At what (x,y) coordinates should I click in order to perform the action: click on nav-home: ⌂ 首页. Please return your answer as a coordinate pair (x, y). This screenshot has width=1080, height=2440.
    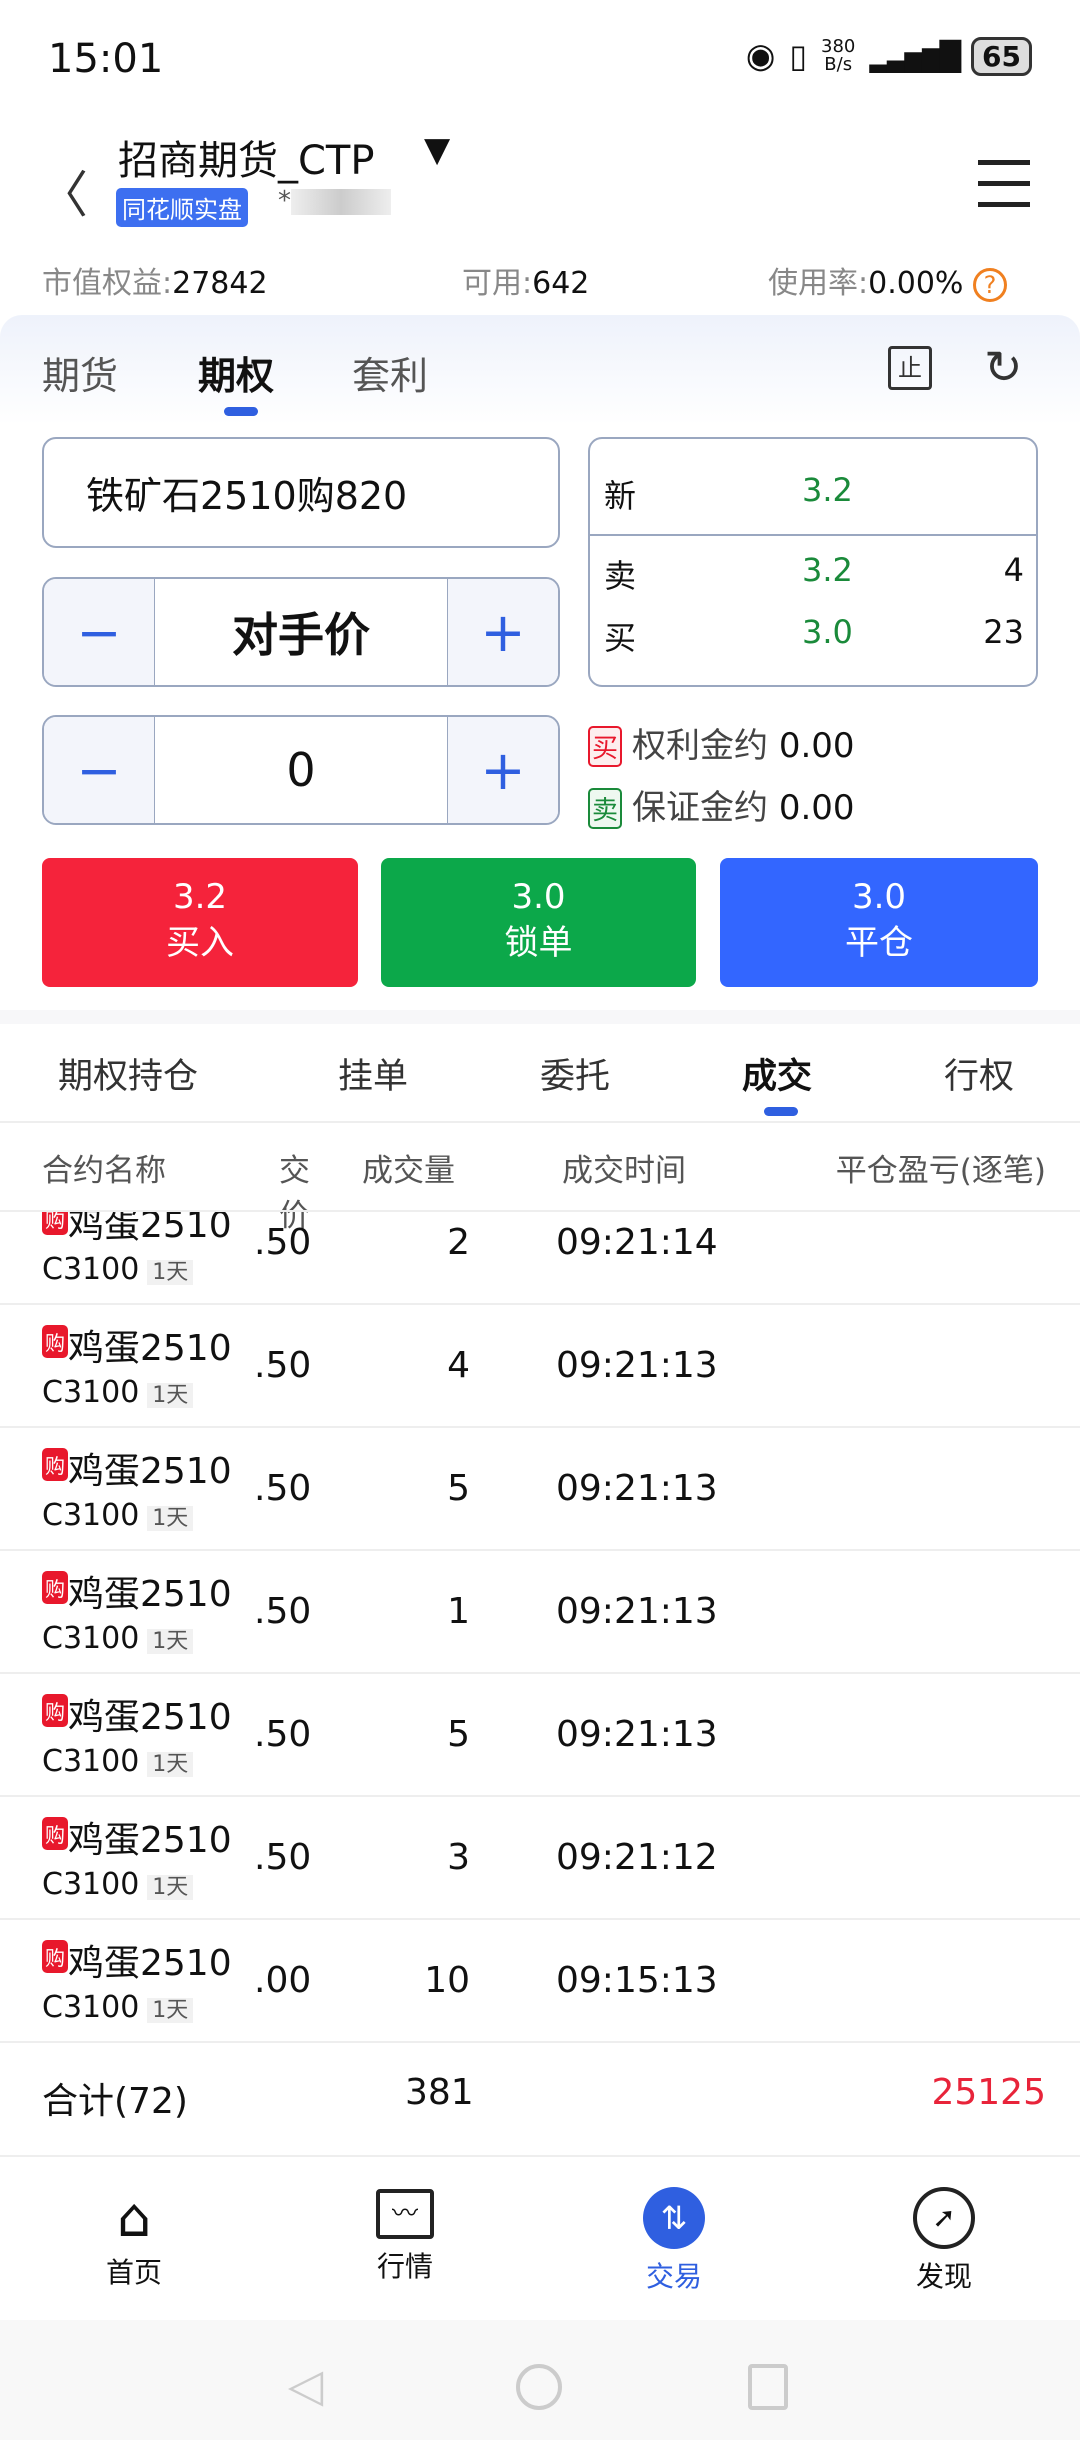
    Looking at the image, I should click on (134, 2238).